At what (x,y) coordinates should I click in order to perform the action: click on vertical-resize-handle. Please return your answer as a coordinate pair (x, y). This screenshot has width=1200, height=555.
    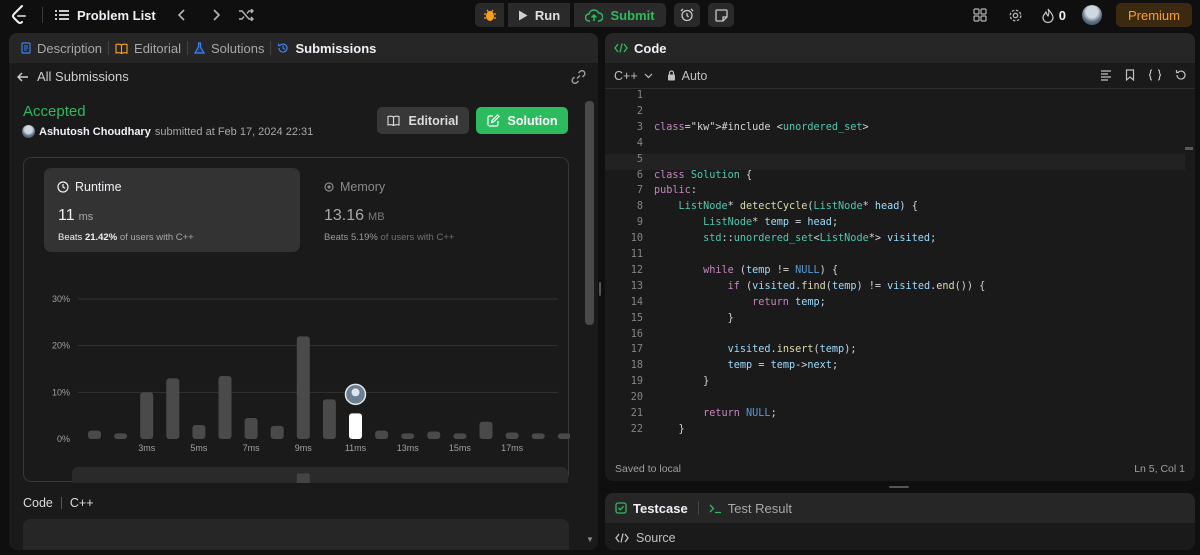
    Looking at the image, I should click on (600, 289).